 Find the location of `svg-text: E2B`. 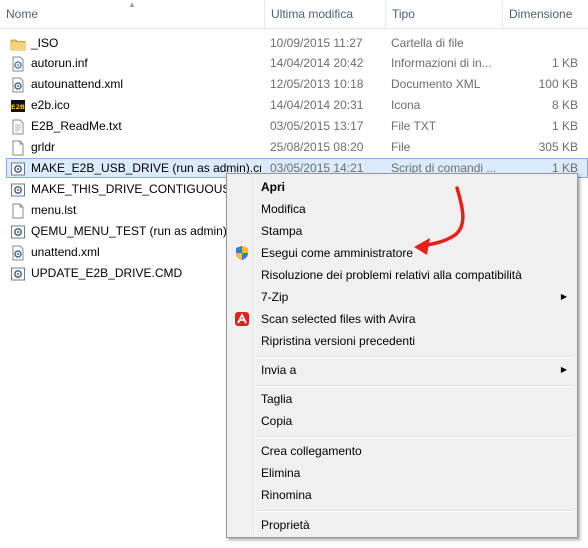

svg-text: E2B is located at coordinates (18, 107).